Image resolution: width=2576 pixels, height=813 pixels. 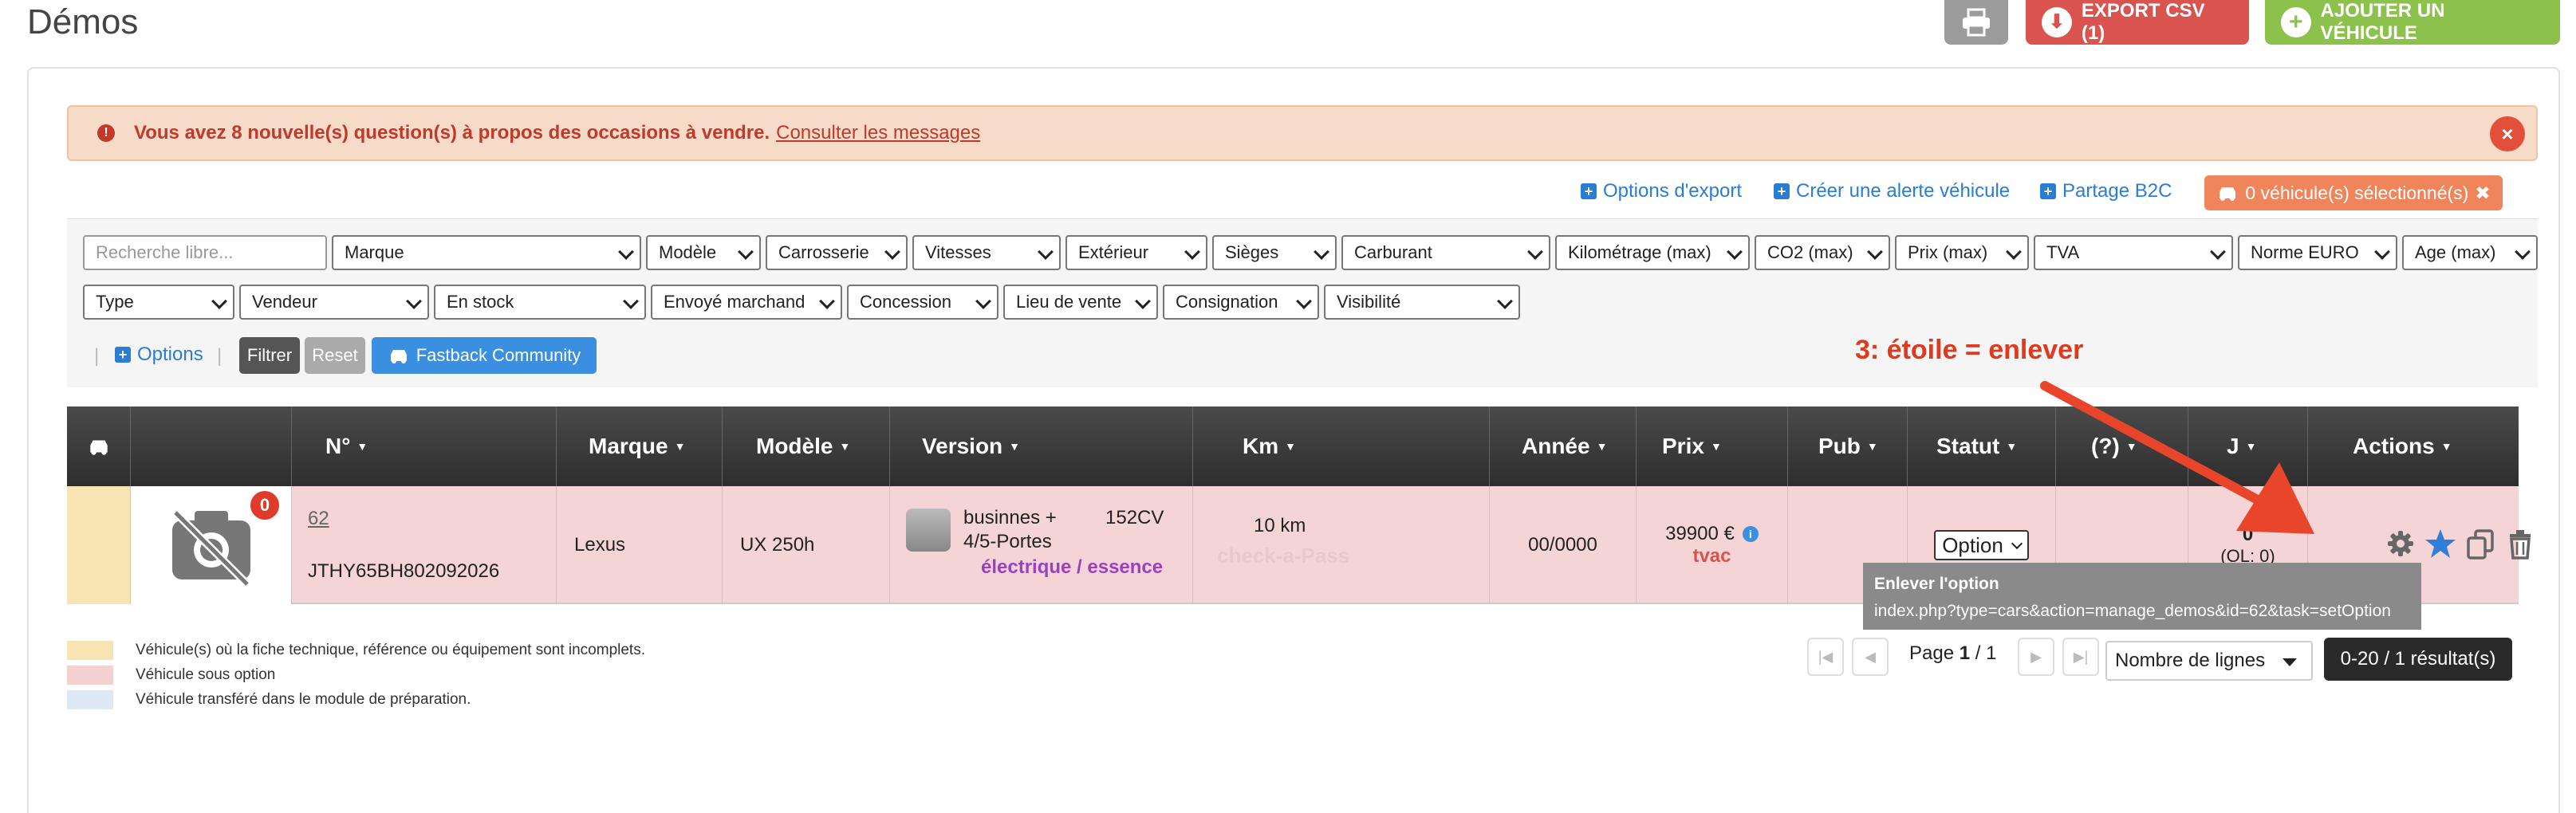 What do you see at coordinates (823, 252) in the screenshot?
I see `filter-label: Carrosserie` at bounding box center [823, 252].